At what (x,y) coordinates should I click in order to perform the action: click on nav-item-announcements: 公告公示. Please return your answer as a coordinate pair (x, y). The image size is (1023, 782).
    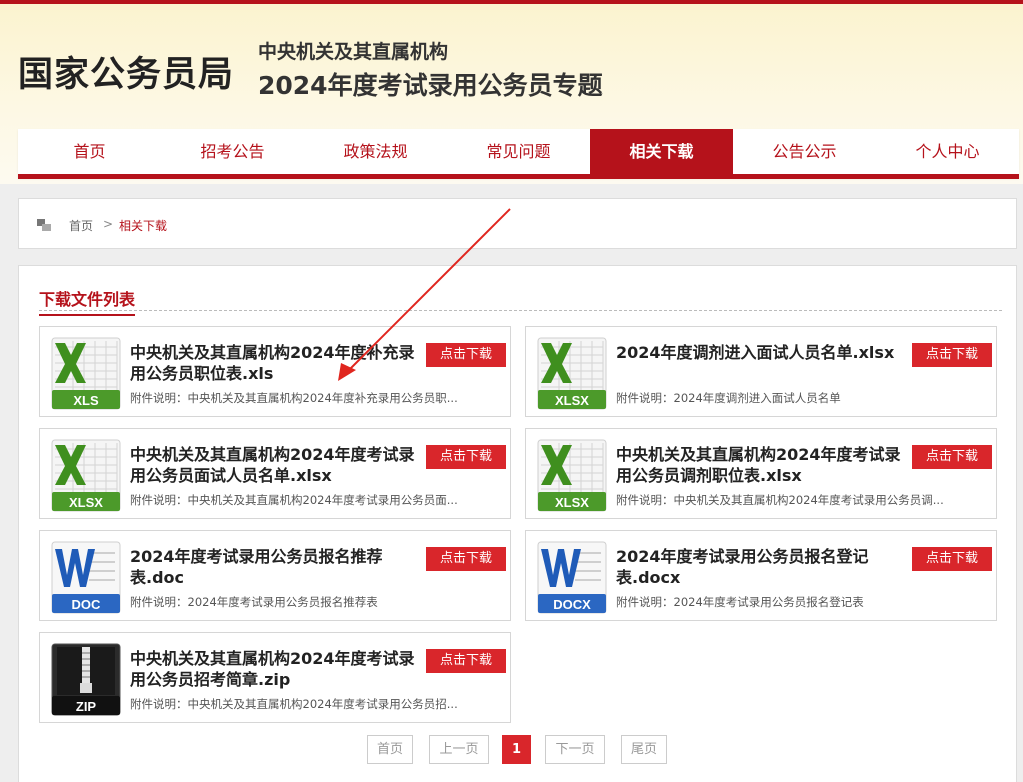
    Looking at the image, I should click on (804, 151).